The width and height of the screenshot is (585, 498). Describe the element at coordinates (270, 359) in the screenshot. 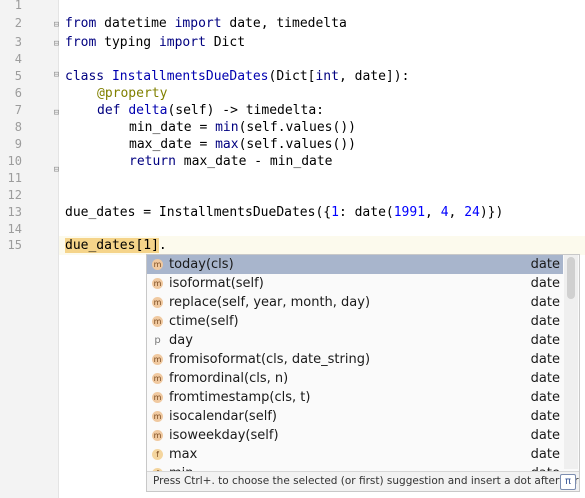

I see `completion-item-label: fromisoformat(cls, date_string)` at that location.